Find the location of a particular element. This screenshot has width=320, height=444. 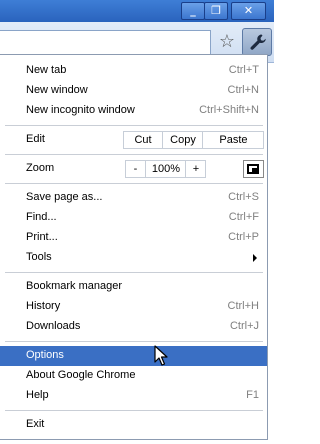

menu-item-print: Print... Ctrl+P is located at coordinates (133, 238).